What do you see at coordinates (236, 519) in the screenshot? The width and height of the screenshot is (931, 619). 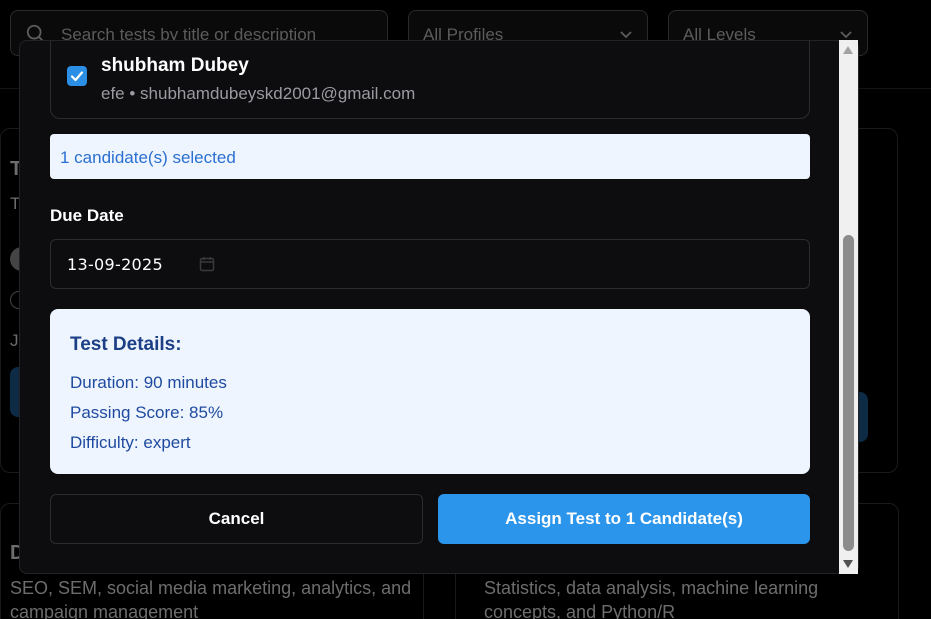 I see `cancel-button: Cancel` at bounding box center [236, 519].